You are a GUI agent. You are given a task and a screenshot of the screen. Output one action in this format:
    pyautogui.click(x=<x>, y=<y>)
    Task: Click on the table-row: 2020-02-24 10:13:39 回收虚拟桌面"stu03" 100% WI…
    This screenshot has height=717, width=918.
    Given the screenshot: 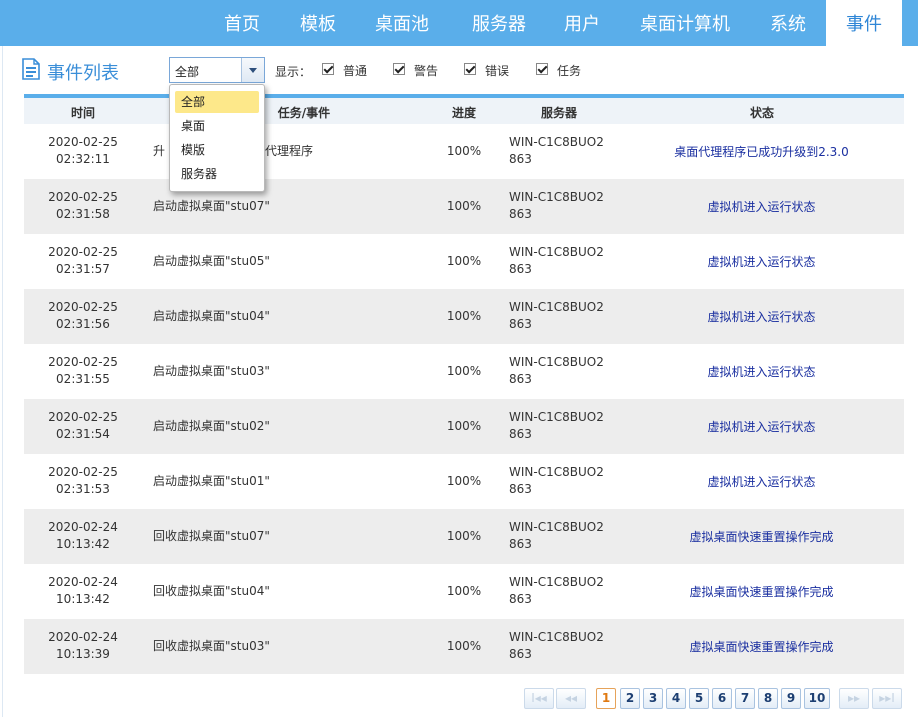 What is the action you would take?
    pyautogui.click(x=464, y=646)
    